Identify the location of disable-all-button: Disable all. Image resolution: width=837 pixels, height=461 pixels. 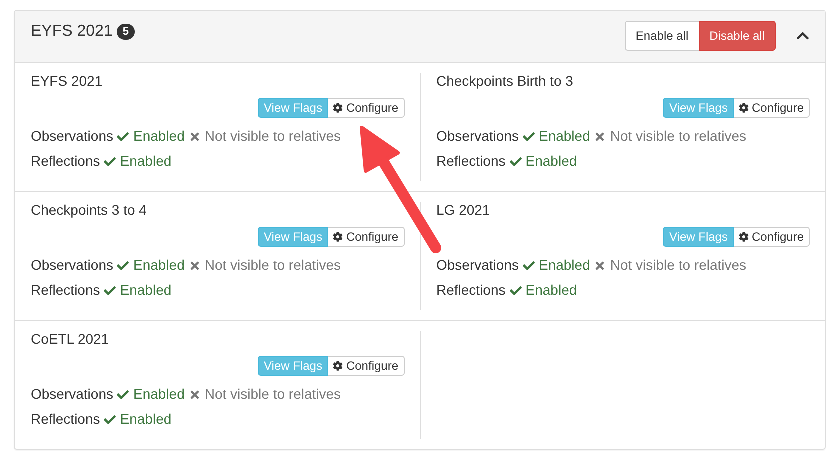
(737, 36).